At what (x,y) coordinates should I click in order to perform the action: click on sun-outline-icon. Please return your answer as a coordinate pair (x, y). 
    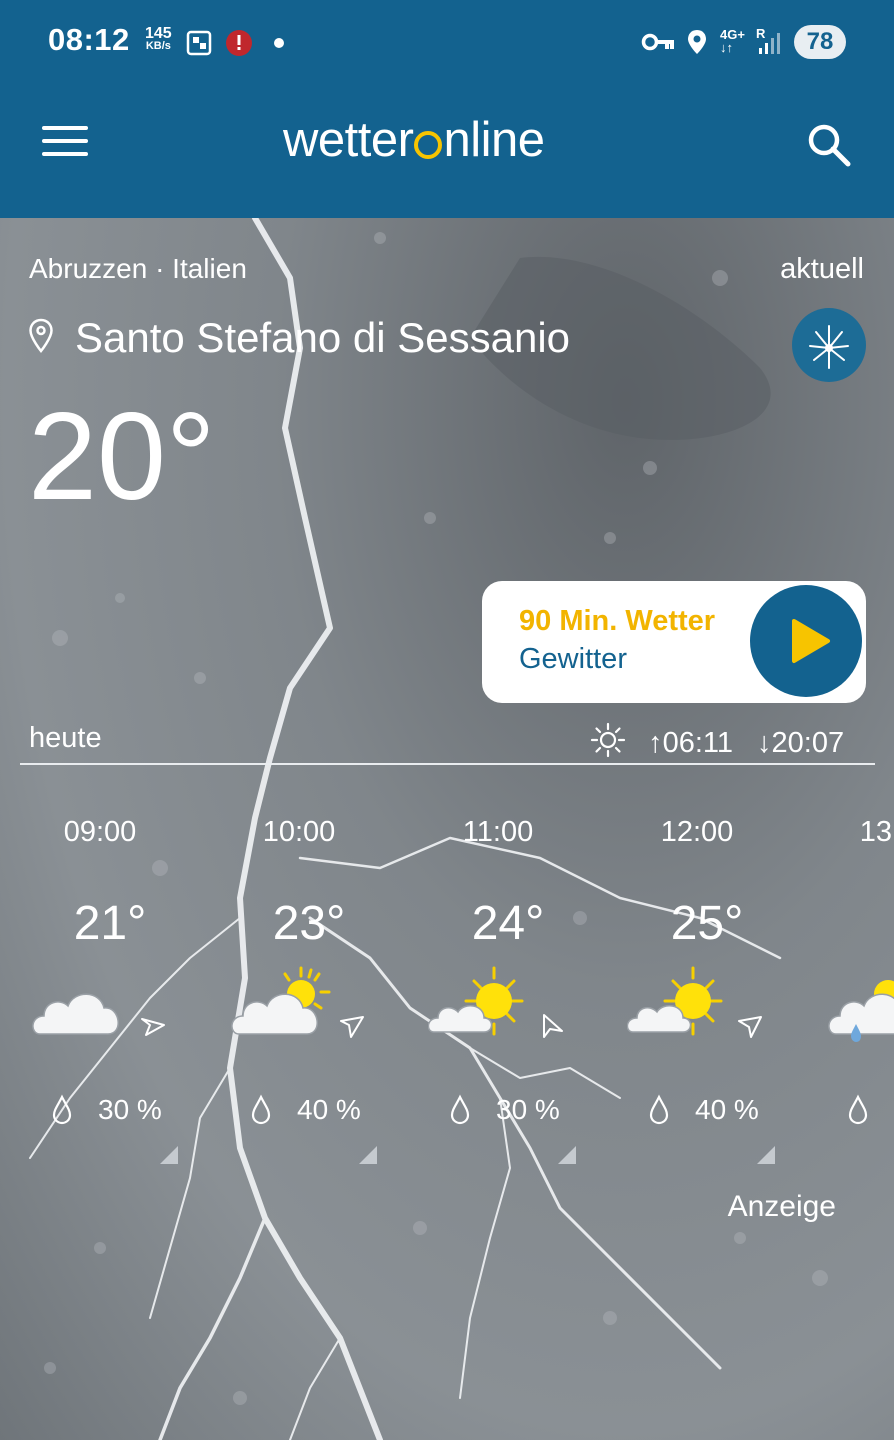
    Looking at the image, I should click on (608, 740).